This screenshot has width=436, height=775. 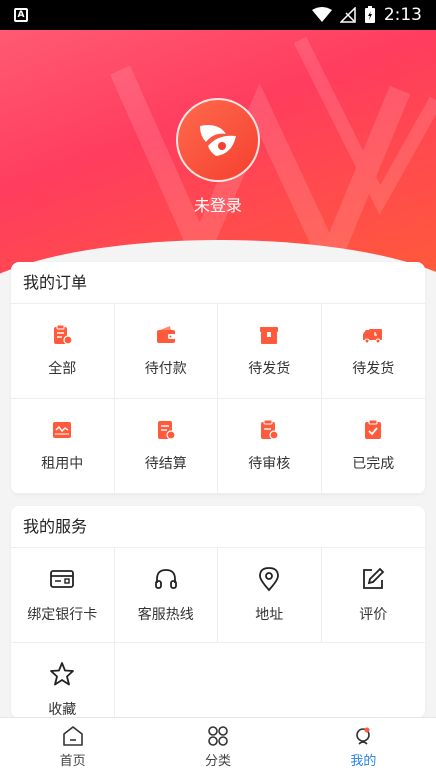 I want to click on order-pending-review: 待审核, so click(x=270, y=446).